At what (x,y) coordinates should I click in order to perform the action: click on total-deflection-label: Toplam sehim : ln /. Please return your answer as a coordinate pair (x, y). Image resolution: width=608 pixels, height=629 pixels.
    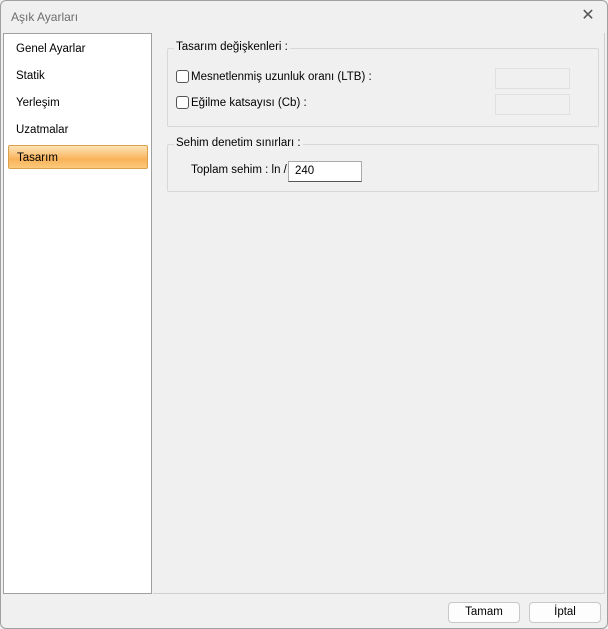
    Looking at the image, I should click on (239, 170).